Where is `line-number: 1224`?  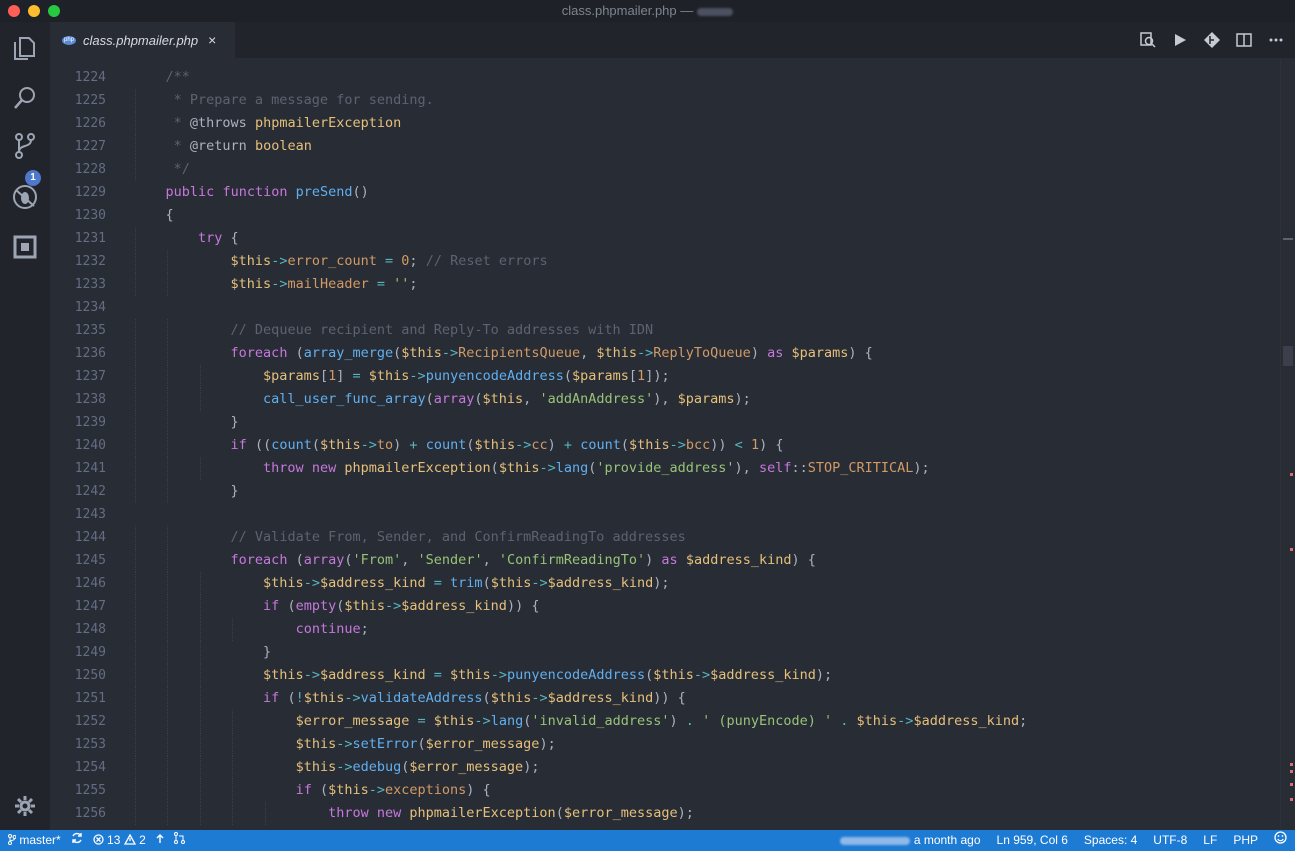
line-number: 1224 is located at coordinates (90, 77).